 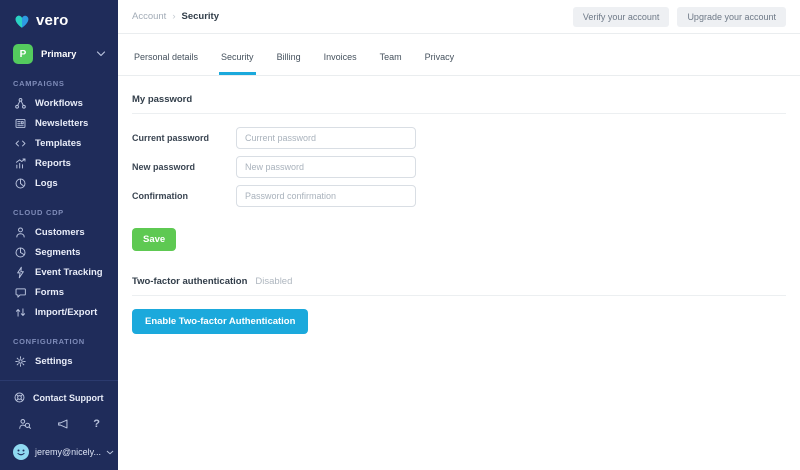 What do you see at coordinates (440, 59) in the screenshot?
I see `tab-privacy: Privacy` at bounding box center [440, 59].